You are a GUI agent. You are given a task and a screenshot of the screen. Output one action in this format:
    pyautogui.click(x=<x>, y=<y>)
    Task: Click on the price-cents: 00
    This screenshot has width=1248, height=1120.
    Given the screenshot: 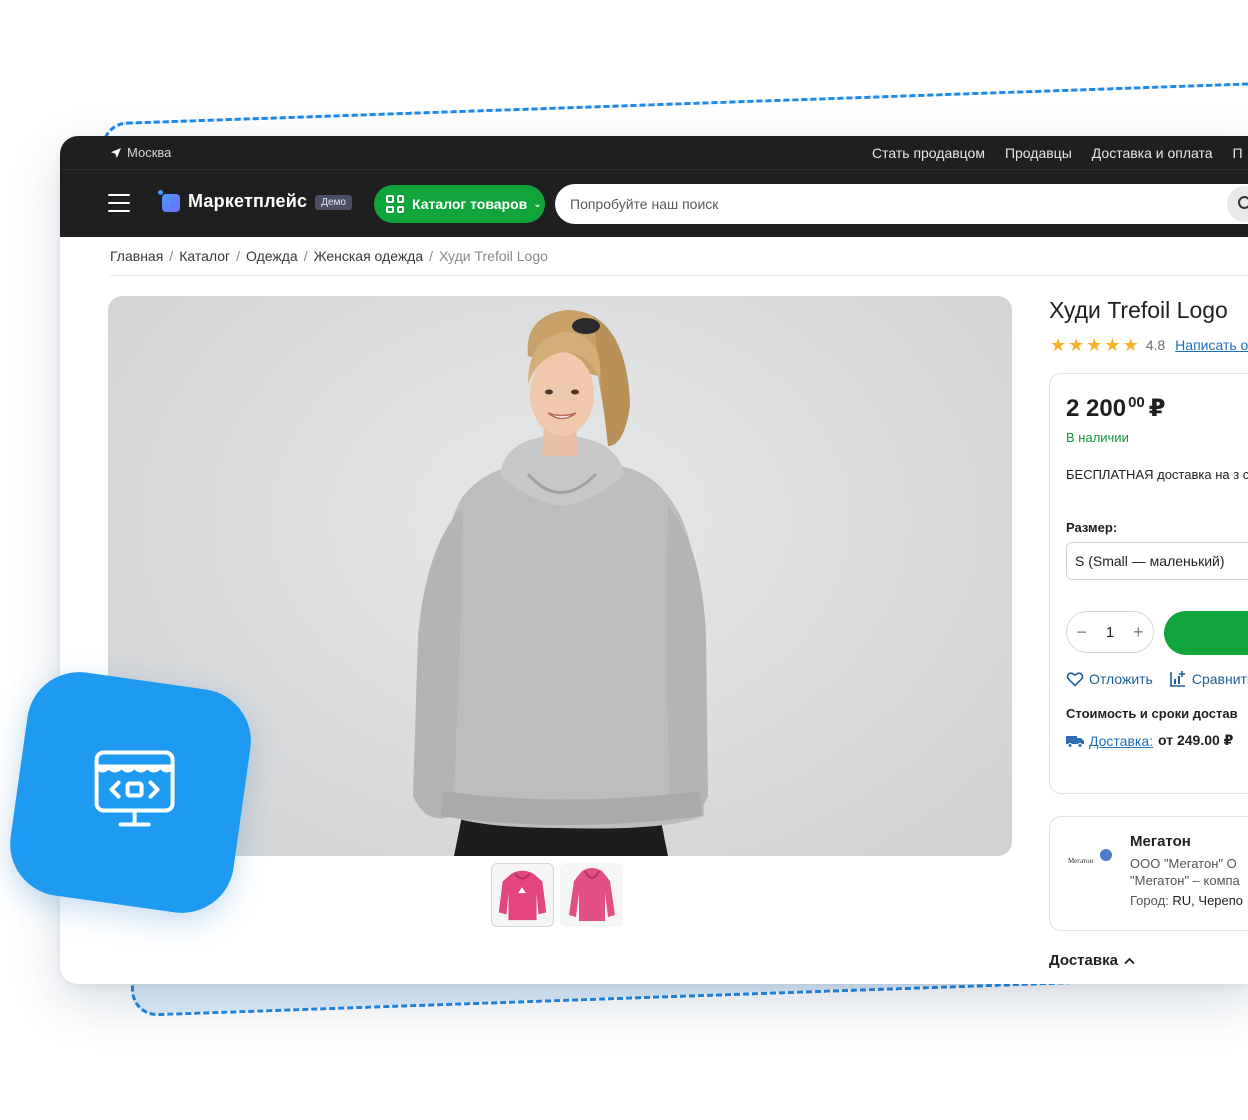 What is the action you would take?
    pyautogui.click(x=1136, y=402)
    